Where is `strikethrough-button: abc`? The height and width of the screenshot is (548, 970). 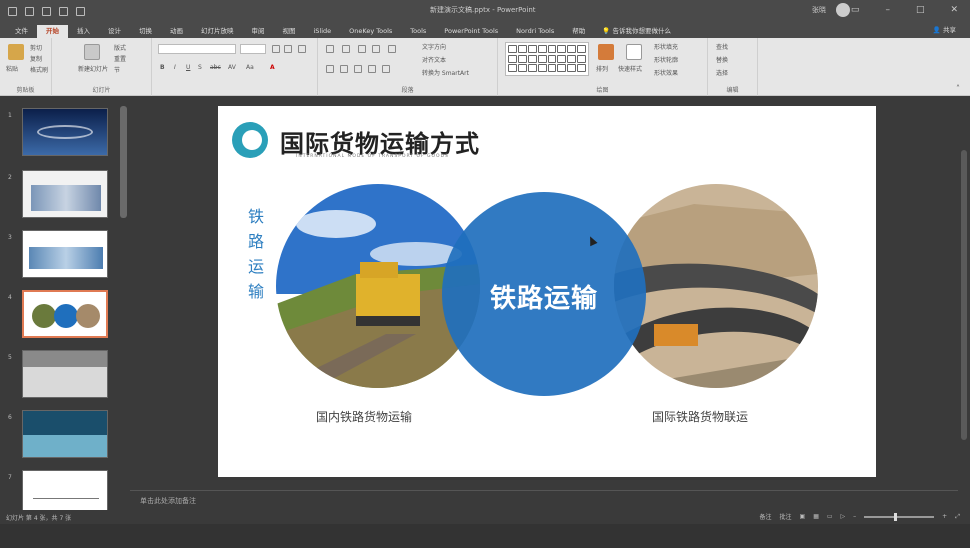
strikethrough-button: abc is located at coordinates (215, 67).